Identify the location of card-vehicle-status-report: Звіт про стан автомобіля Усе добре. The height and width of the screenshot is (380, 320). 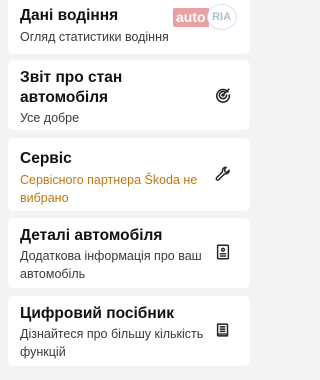
(129, 95).